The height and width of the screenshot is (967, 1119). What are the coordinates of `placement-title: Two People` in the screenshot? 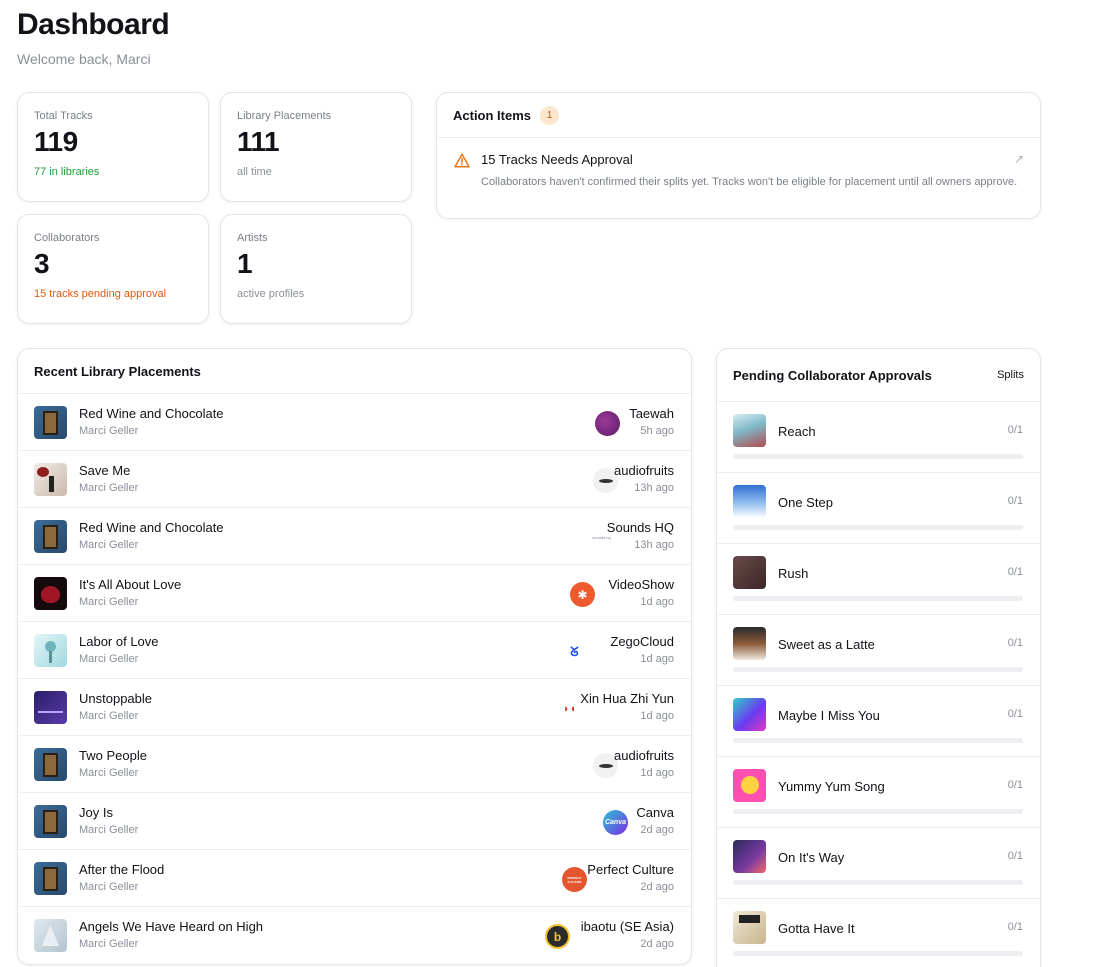 It's located at (113, 755).